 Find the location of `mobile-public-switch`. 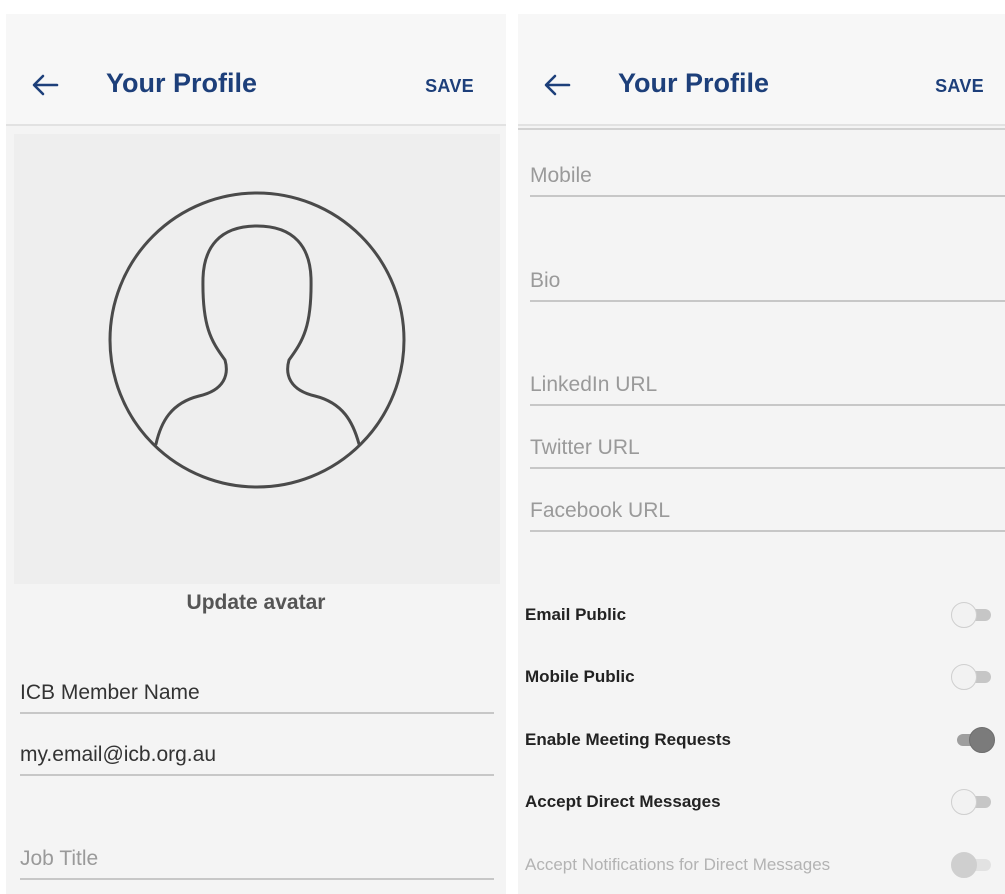

mobile-public-switch is located at coordinates (973, 677).